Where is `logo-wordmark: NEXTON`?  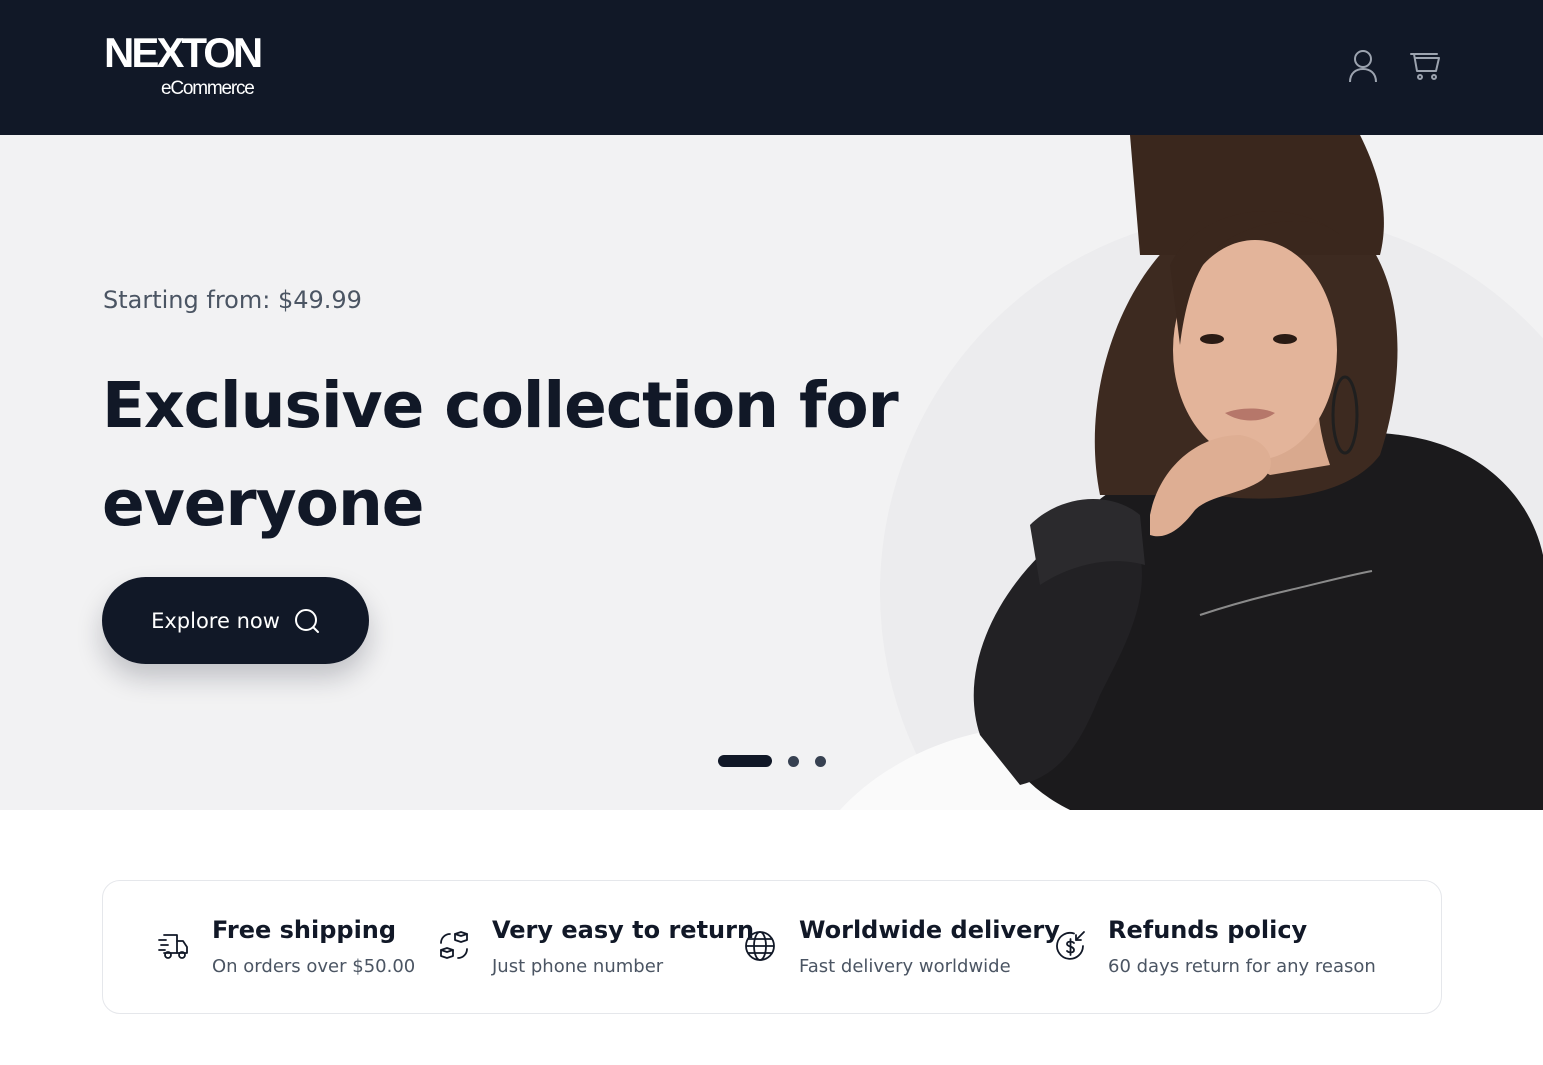 logo-wordmark: NEXTON is located at coordinates (183, 52).